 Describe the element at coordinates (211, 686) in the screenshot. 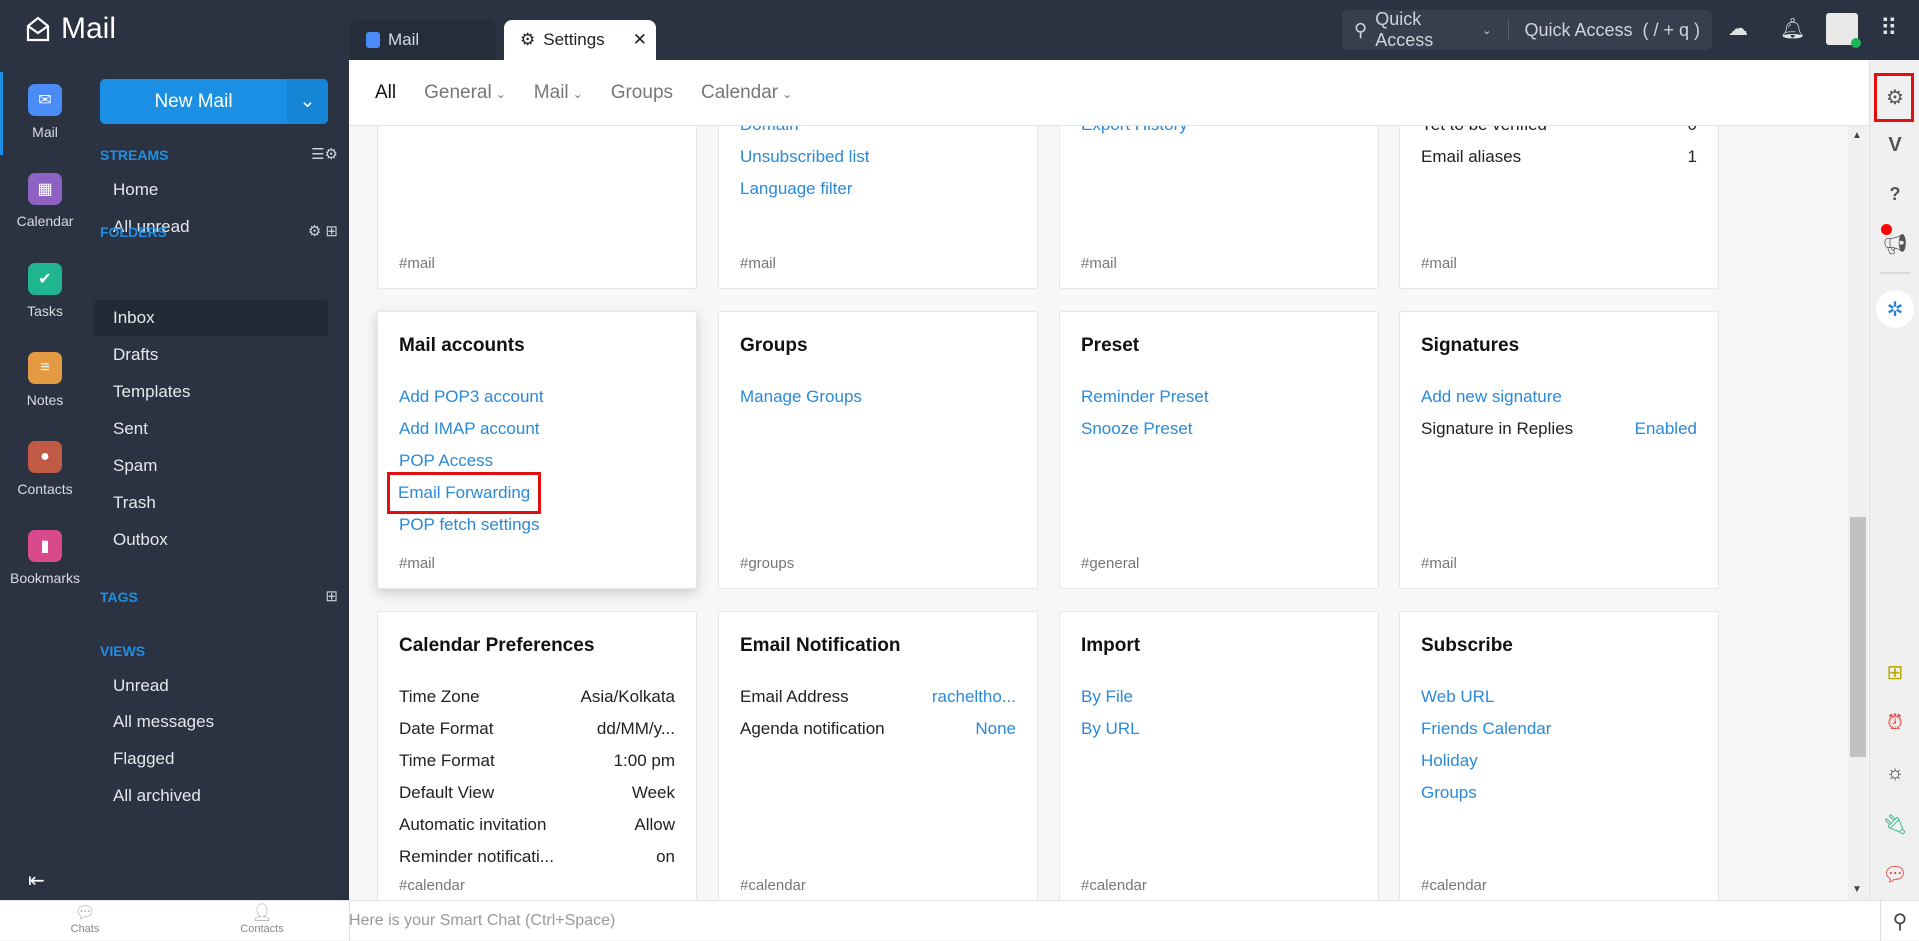

I see `sidebar-item-unread: Unread` at that location.